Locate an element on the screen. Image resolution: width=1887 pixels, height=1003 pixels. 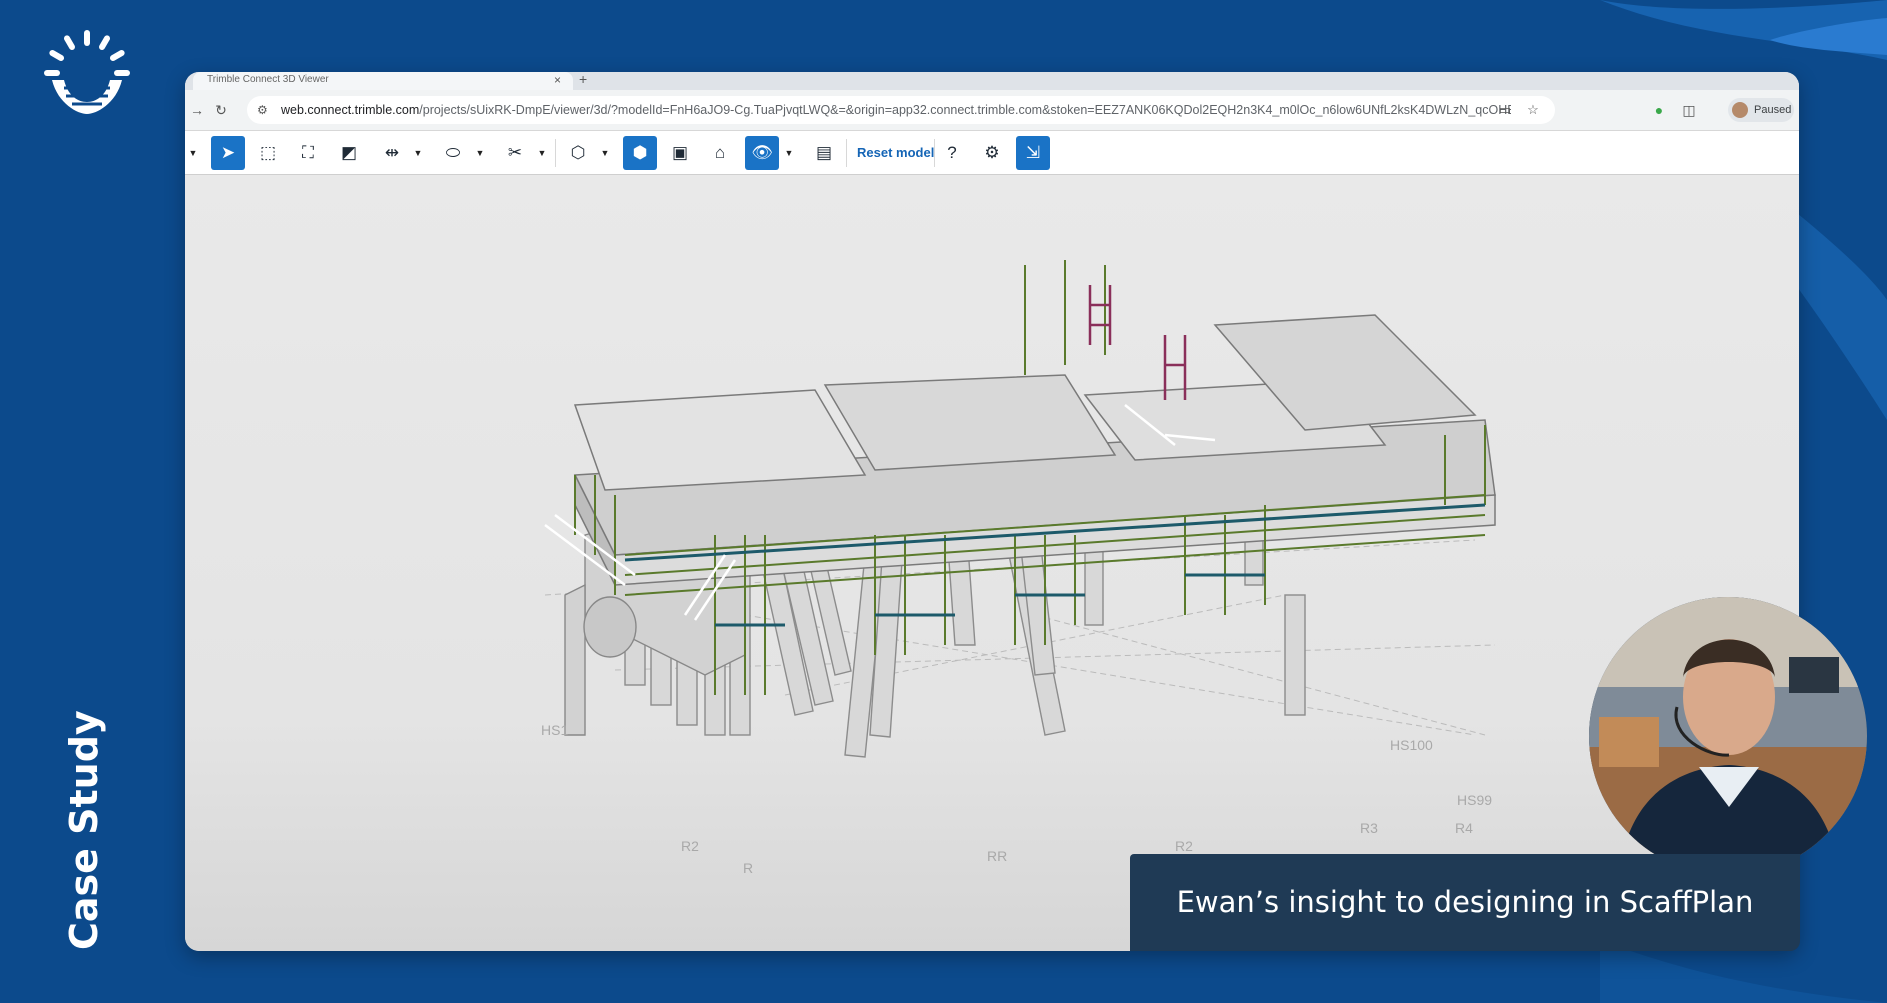
close-tab-icon: × is located at coordinates (557, 80).